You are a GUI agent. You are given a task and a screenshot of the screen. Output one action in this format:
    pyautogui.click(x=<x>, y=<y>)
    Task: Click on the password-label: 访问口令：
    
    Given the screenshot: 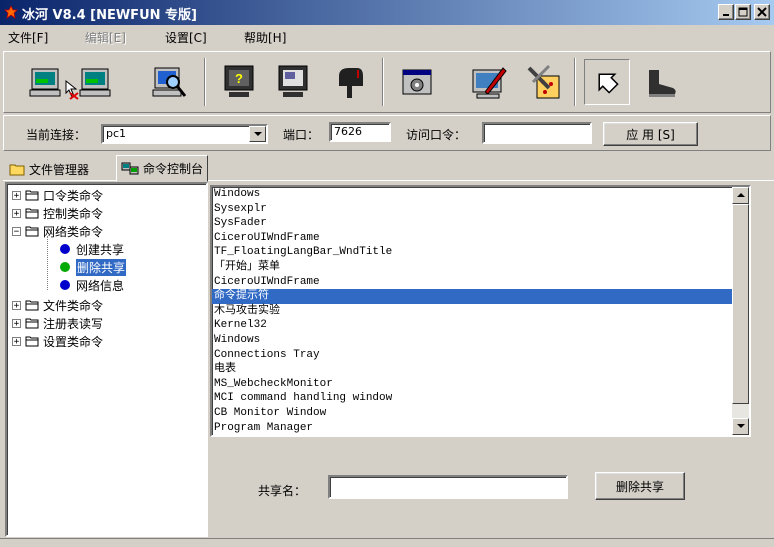 What is the action you would take?
    pyautogui.click(x=436, y=135)
    